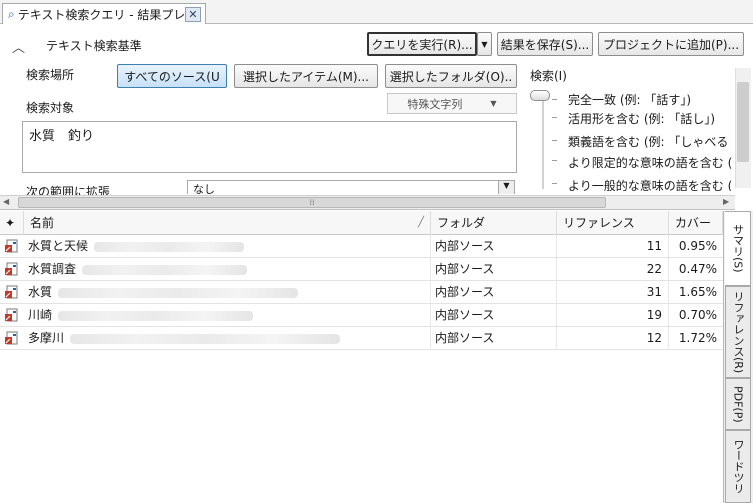 Image resolution: width=753 pixels, height=503 pixels. What do you see at coordinates (172, 76) in the screenshot?
I see `all-sources-button: すべてのソース(U` at bounding box center [172, 76].